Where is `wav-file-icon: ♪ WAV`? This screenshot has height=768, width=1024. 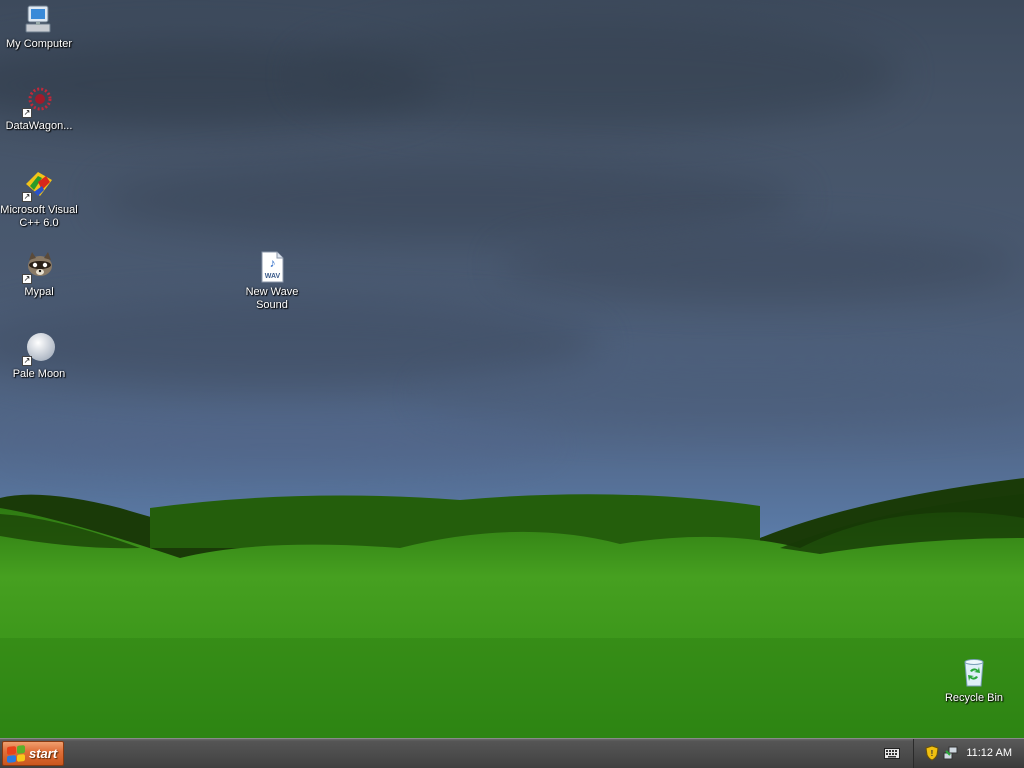 wav-file-icon: ♪ WAV is located at coordinates (272, 267).